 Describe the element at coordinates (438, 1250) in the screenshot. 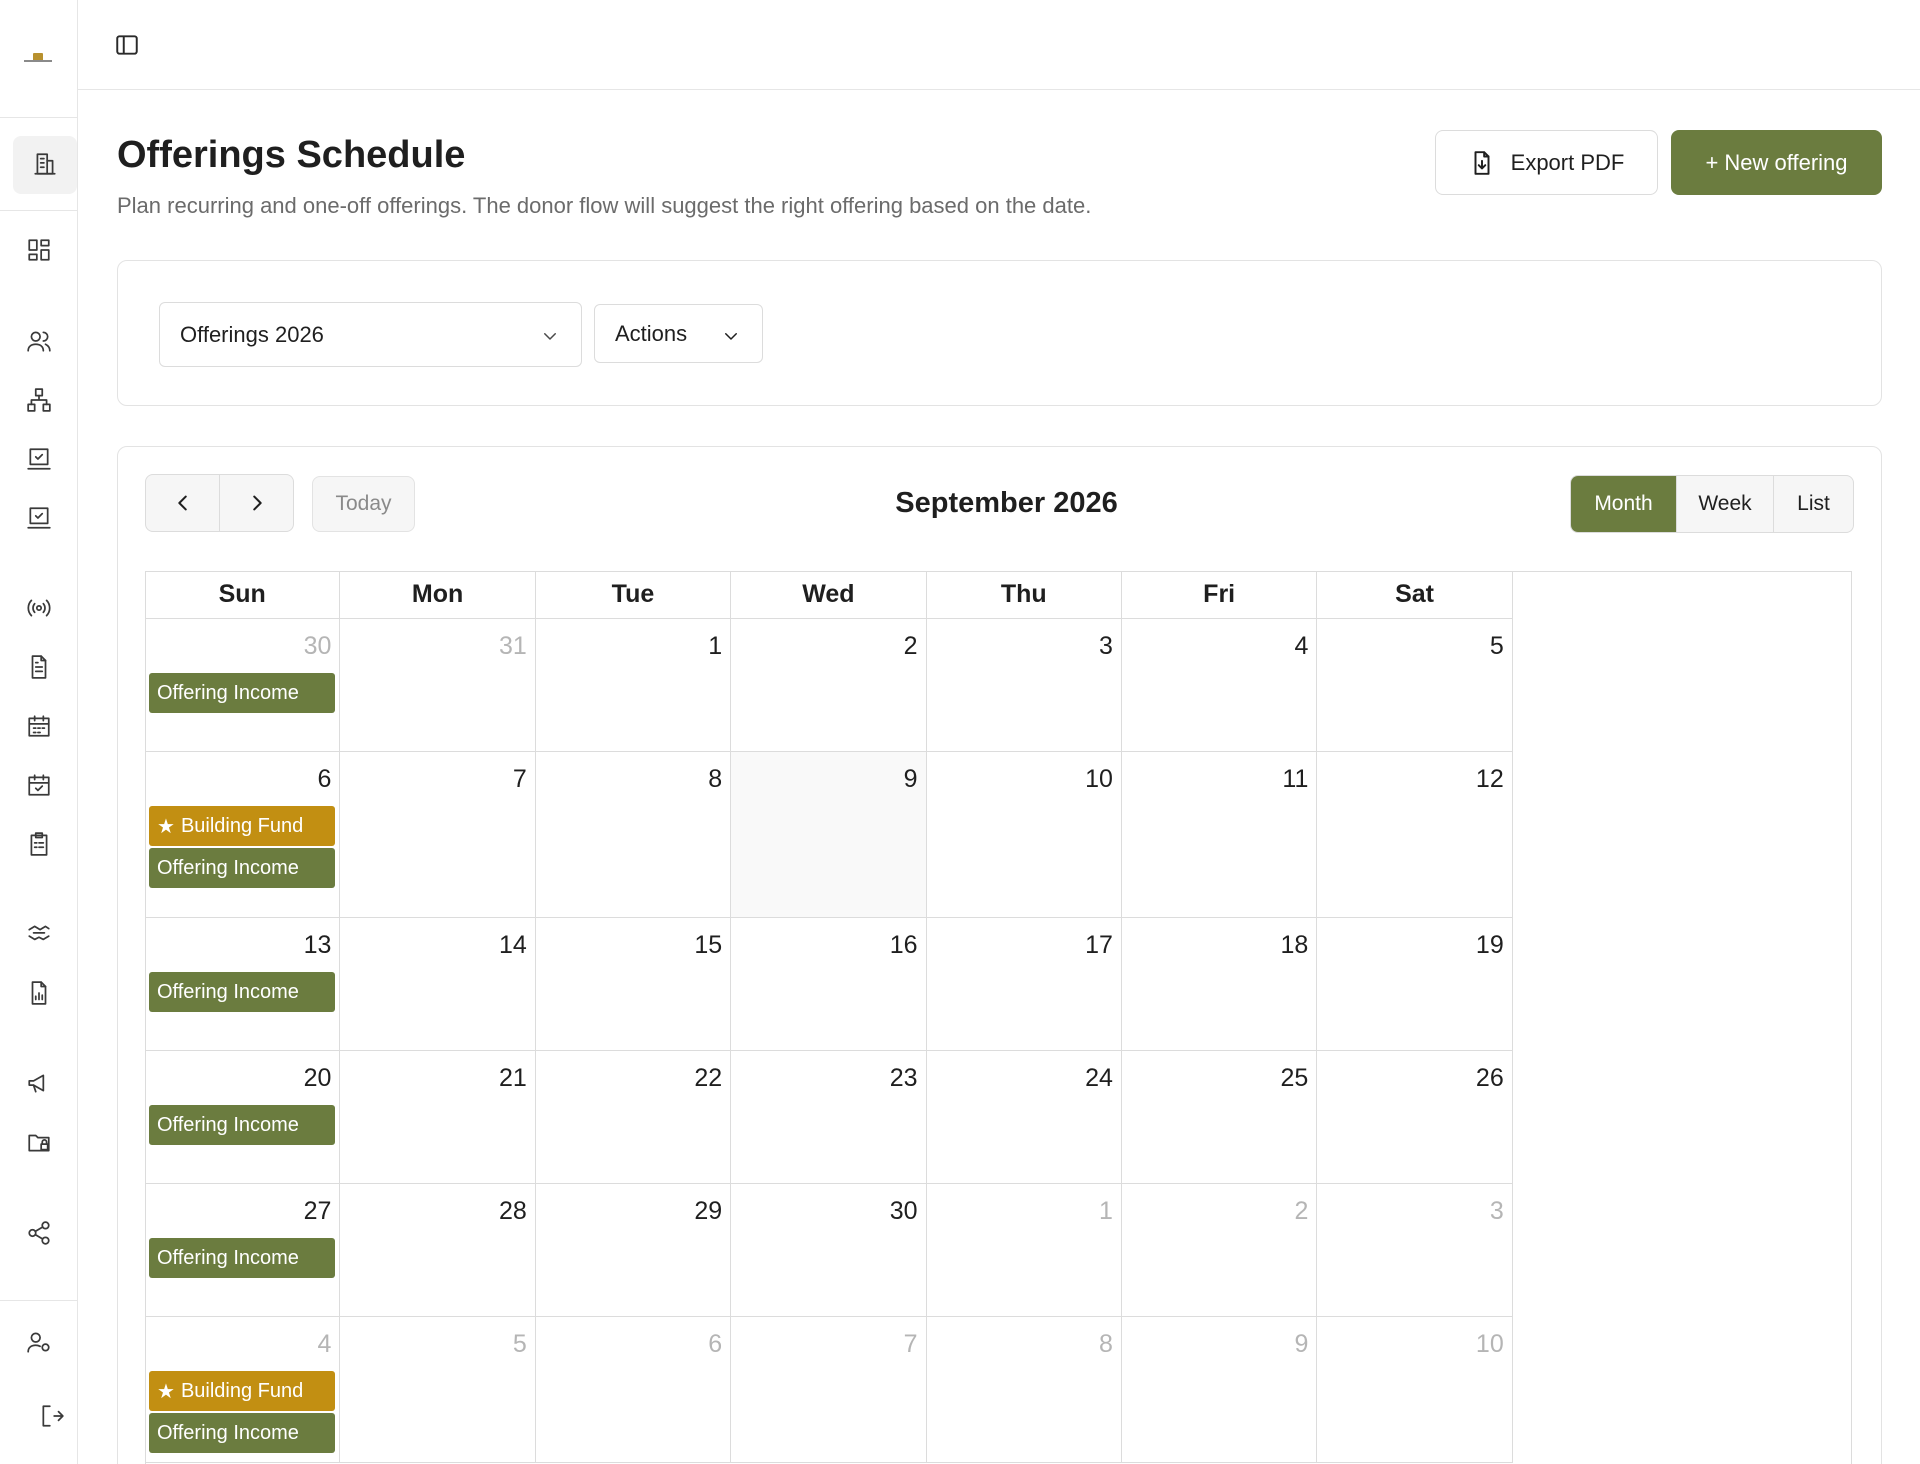

I see `calendar-day-cell: 28` at that location.